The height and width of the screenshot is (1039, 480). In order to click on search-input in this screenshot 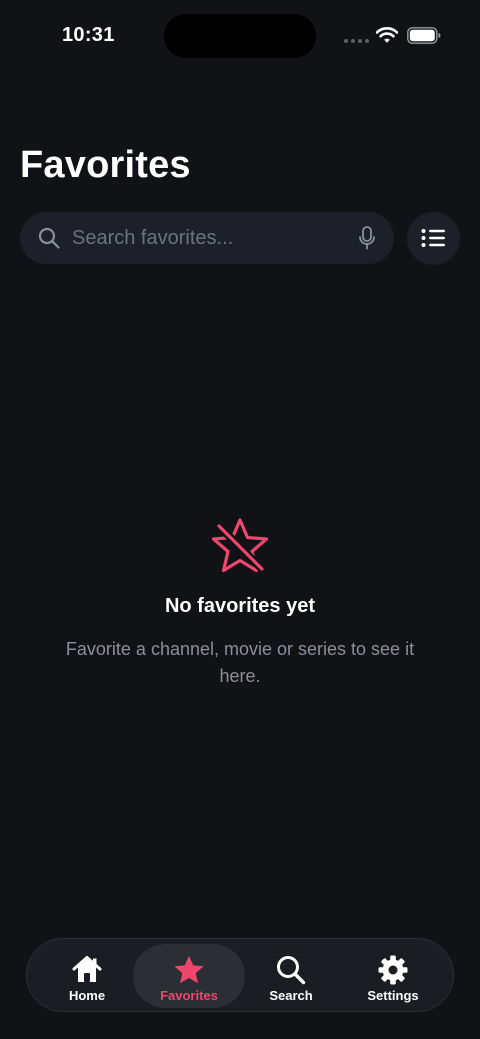, I will do `click(207, 238)`.